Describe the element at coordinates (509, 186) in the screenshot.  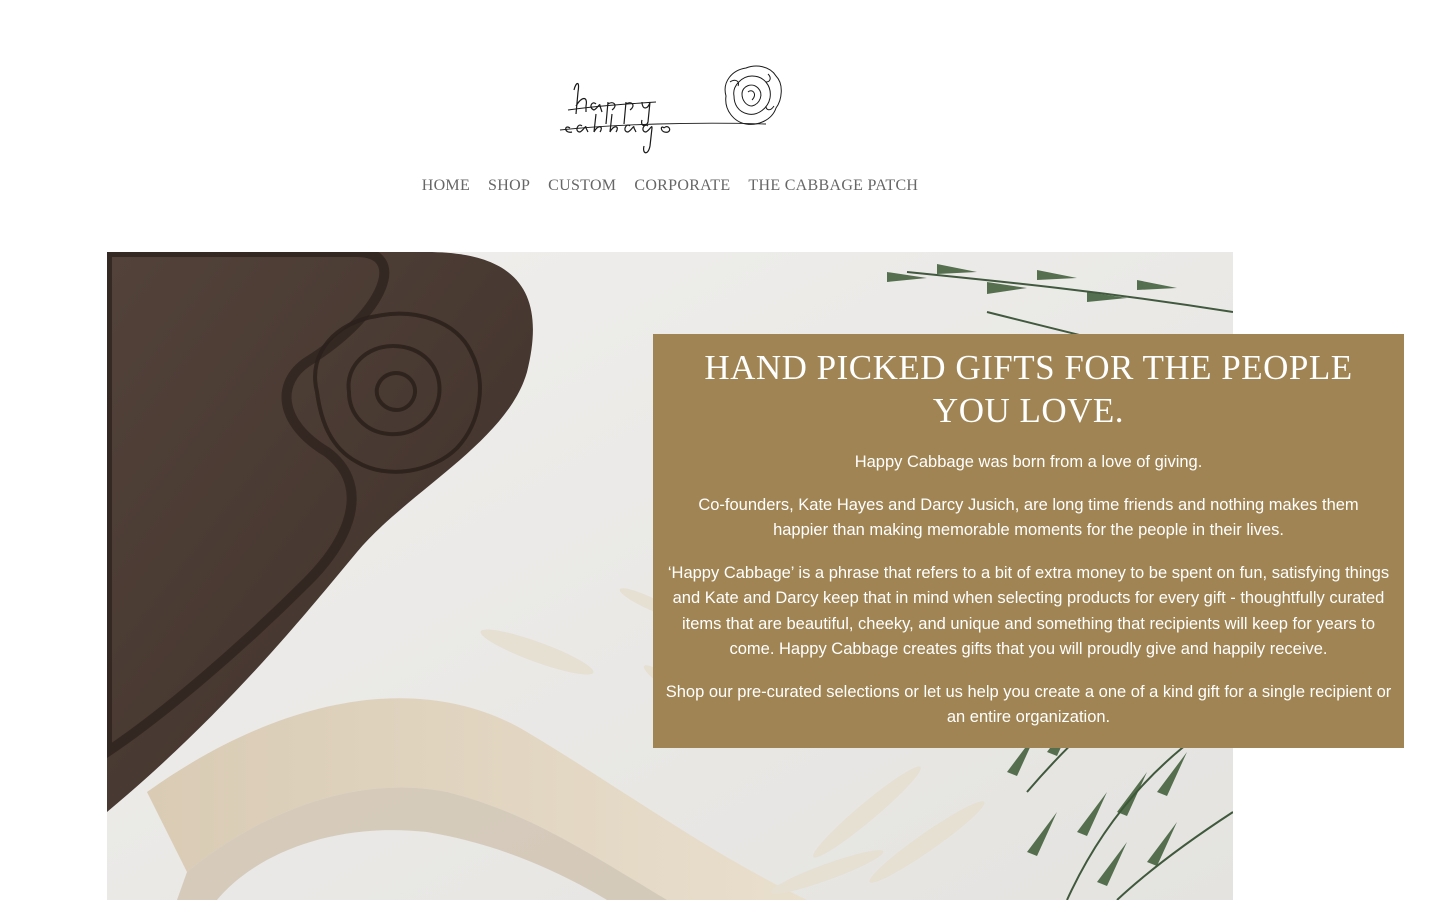
I see `nav-item-shop: SHOP` at that location.